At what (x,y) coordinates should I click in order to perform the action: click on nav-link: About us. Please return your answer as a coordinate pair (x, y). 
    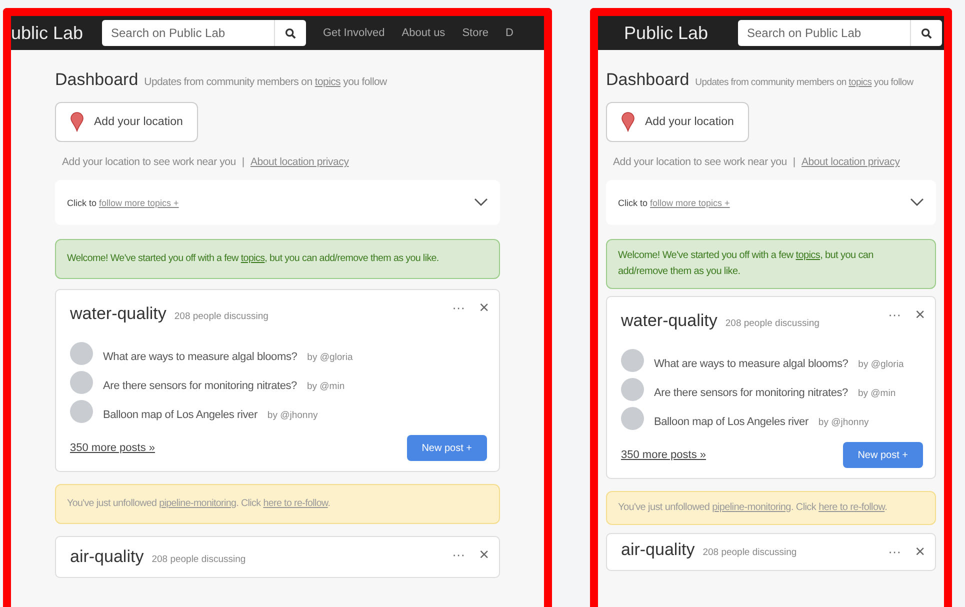
    Looking at the image, I should click on (424, 33).